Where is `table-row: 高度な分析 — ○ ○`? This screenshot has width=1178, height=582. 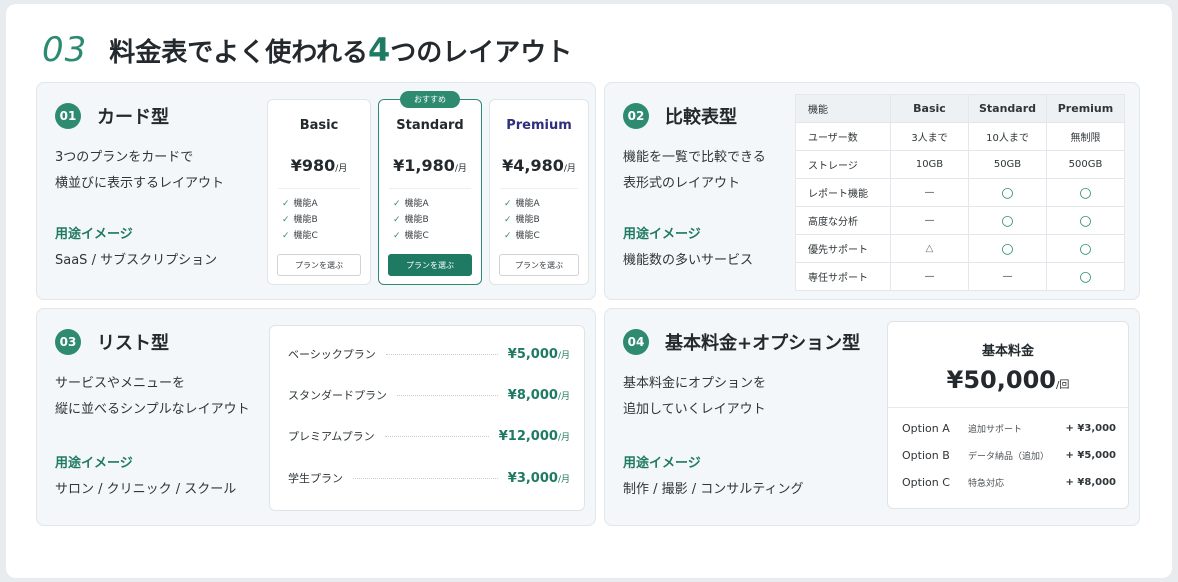 table-row: 高度な分析 — ○ ○ is located at coordinates (960, 220).